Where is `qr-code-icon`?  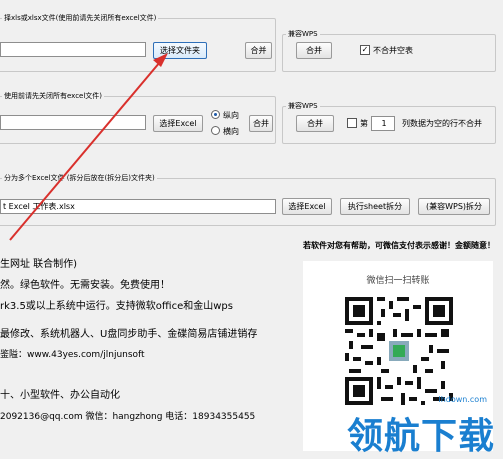 qr-code-icon is located at coordinates (399, 351).